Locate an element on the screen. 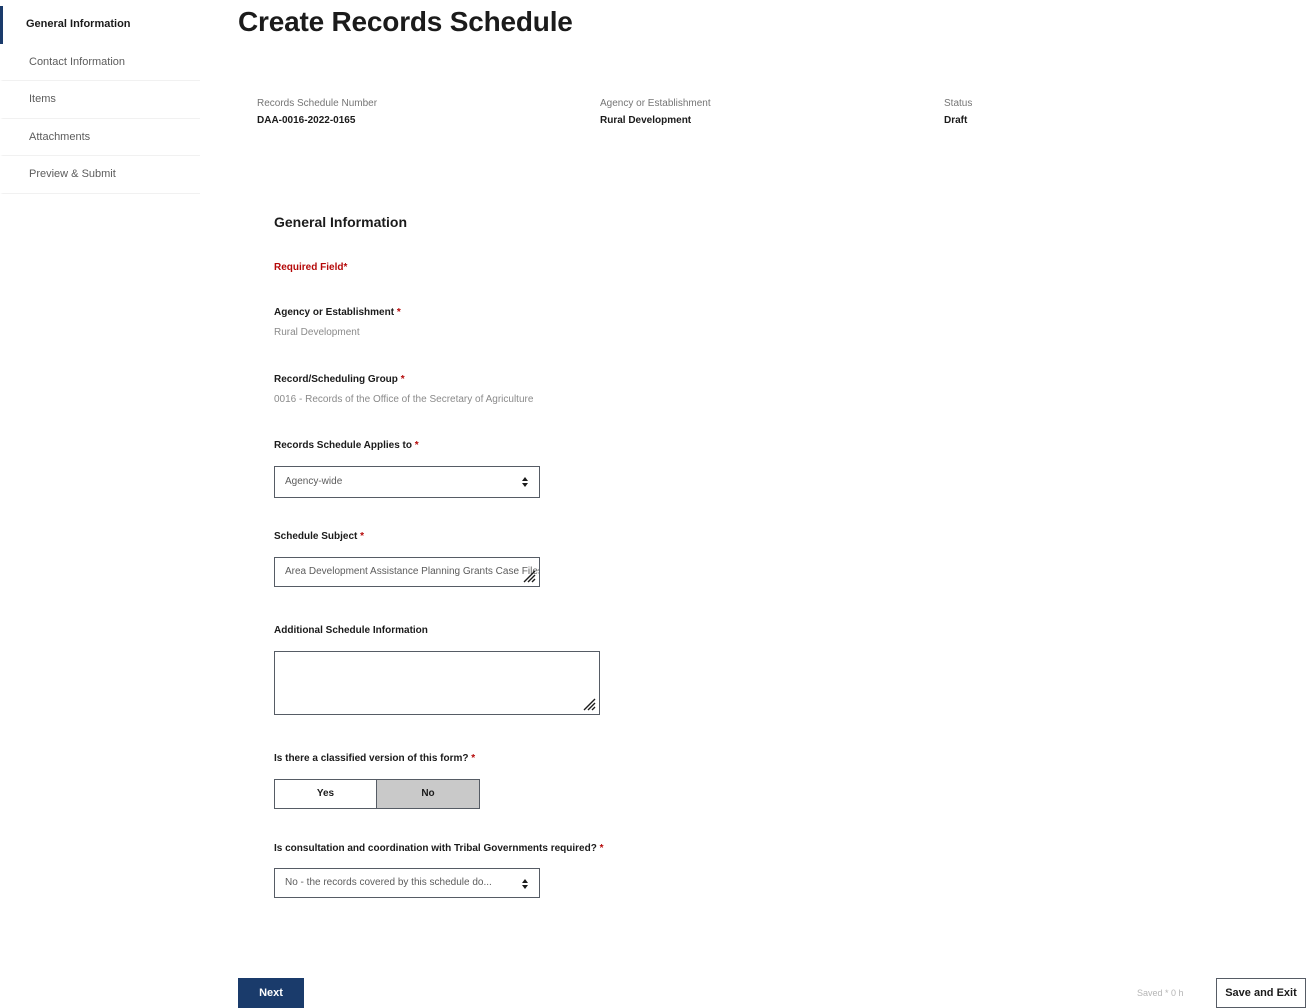 The height and width of the screenshot is (1008, 1310). sidebar-item-label: Preview & Submit is located at coordinates (72, 174).